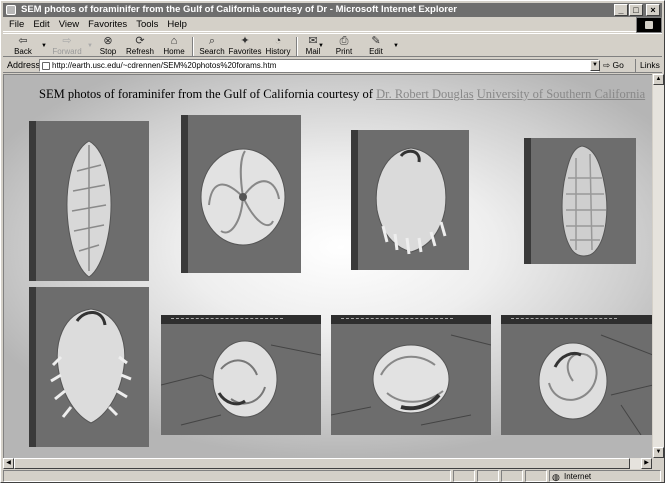 The image size is (665, 483). What do you see at coordinates (649, 71) in the screenshot?
I see `links-button: Links »` at bounding box center [649, 71].